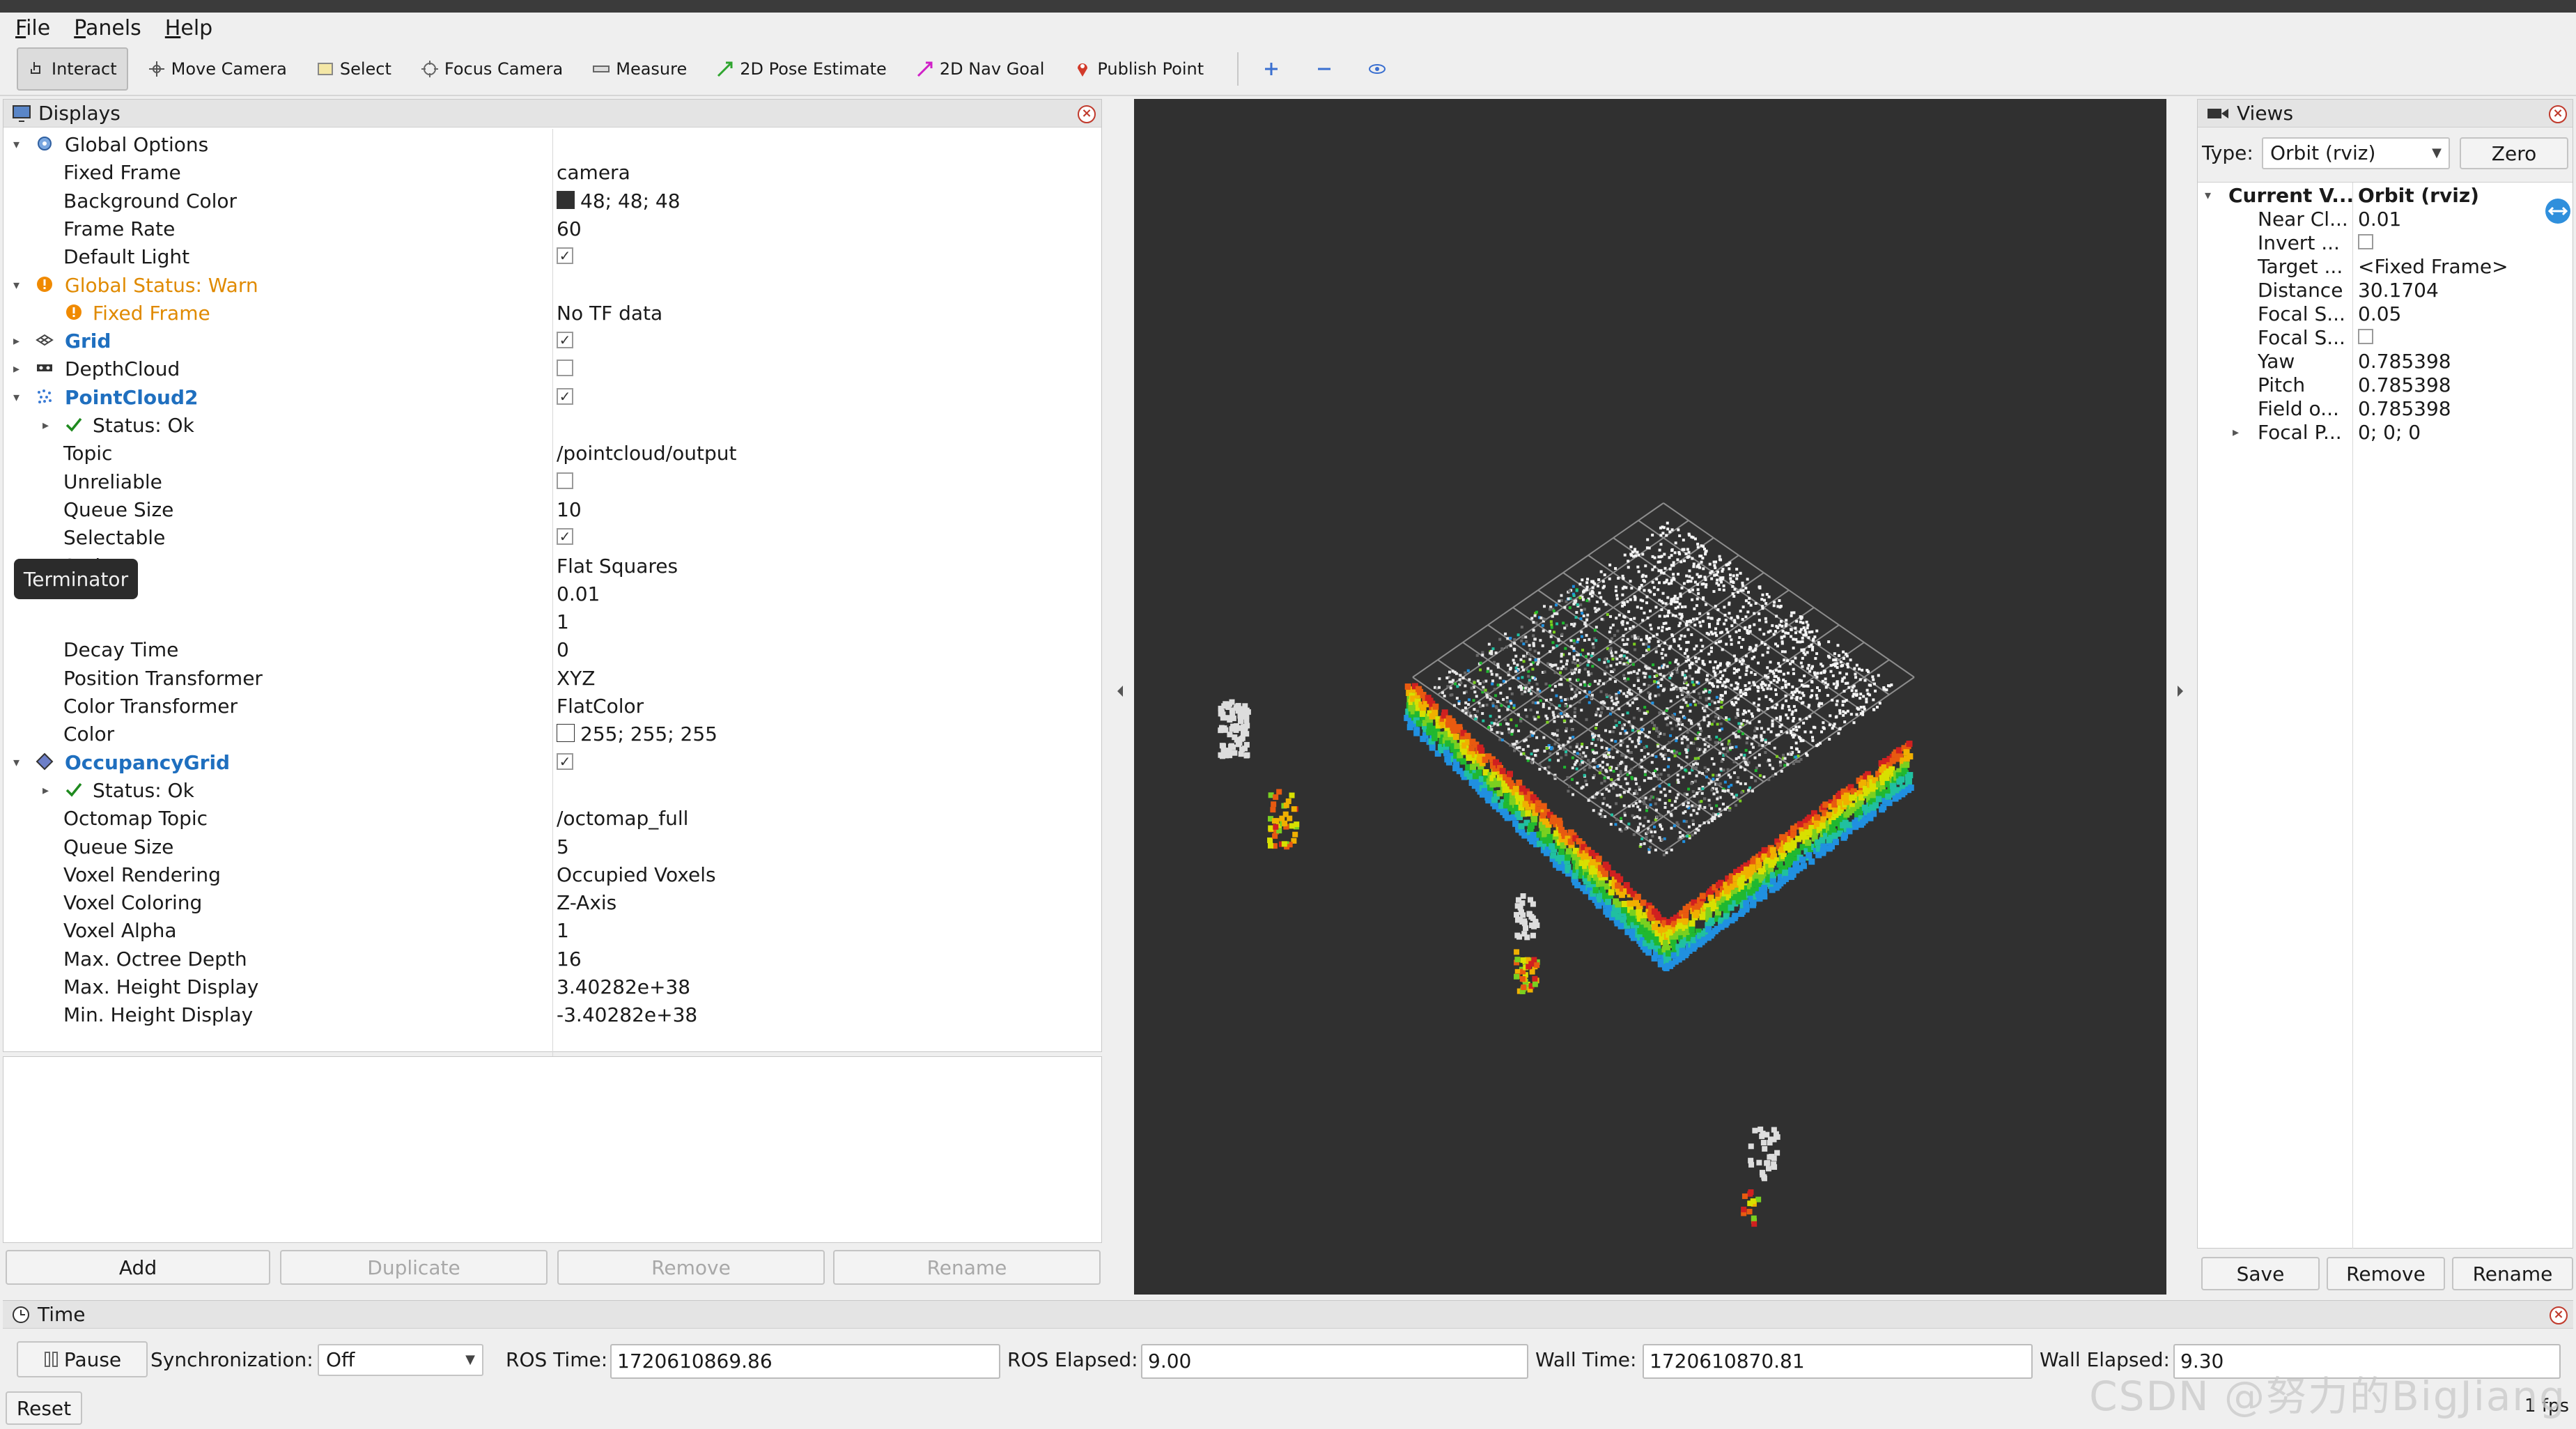 The height and width of the screenshot is (1429, 2576). Describe the element at coordinates (586, 903) in the screenshot. I see `property-value: Z-Axis` at that location.